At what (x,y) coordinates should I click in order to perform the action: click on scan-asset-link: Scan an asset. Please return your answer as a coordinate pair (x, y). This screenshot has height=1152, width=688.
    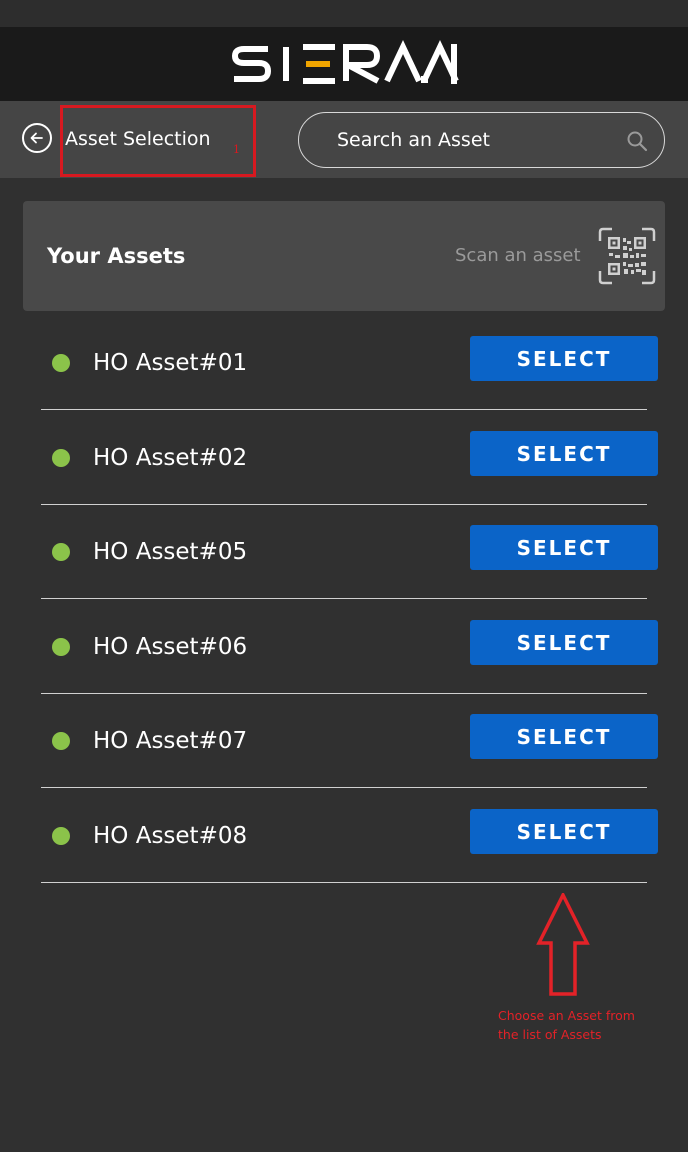
    Looking at the image, I should click on (518, 256).